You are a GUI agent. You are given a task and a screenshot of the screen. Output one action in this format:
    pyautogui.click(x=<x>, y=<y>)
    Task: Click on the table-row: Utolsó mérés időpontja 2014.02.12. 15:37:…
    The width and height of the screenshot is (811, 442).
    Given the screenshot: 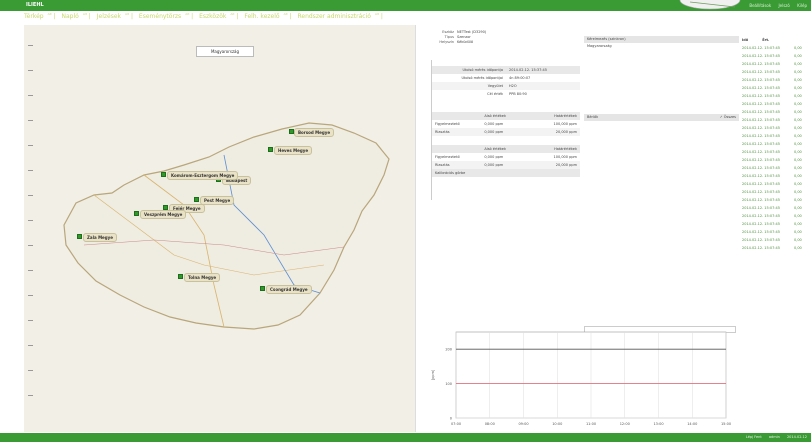 What is the action you would take?
    pyautogui.click(x=506, y=70)
    